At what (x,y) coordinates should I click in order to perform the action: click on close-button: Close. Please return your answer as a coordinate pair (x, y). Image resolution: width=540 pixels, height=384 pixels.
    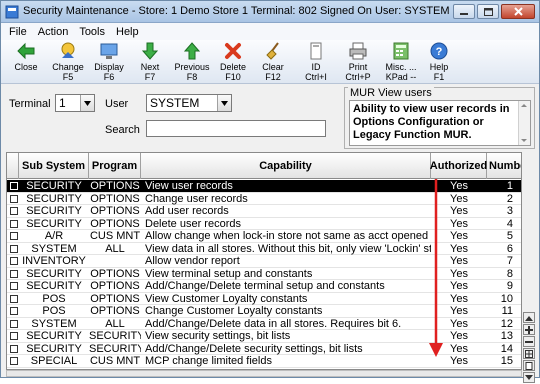
    Looking at the image, I should click on (26, 62).